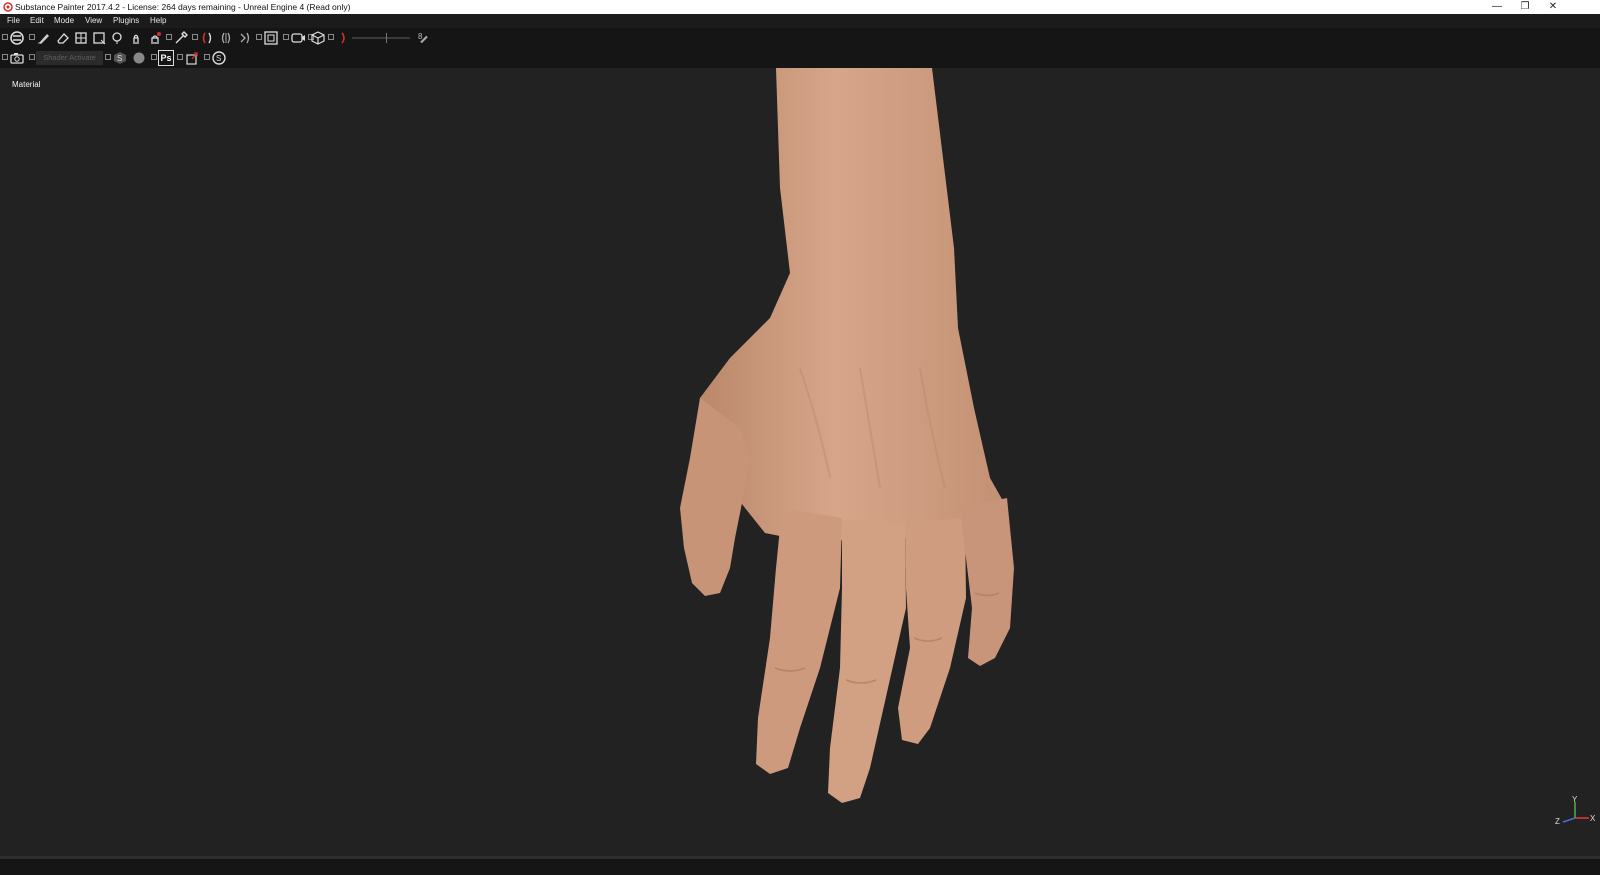 The width and height of the screenshot is (1600, 875). What do you see at coordinates (63, 38) in the screenshot?
I see `eraser-icon` at bounding box center [63, 38].